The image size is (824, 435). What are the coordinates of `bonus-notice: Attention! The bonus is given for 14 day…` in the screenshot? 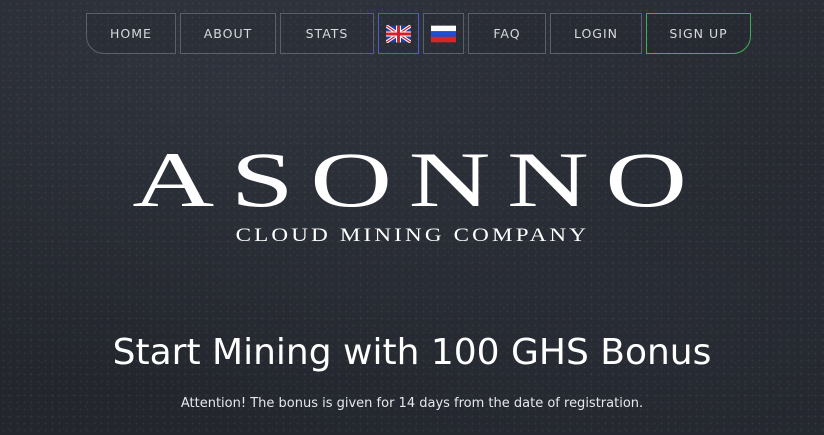 It's located at (412, 403).